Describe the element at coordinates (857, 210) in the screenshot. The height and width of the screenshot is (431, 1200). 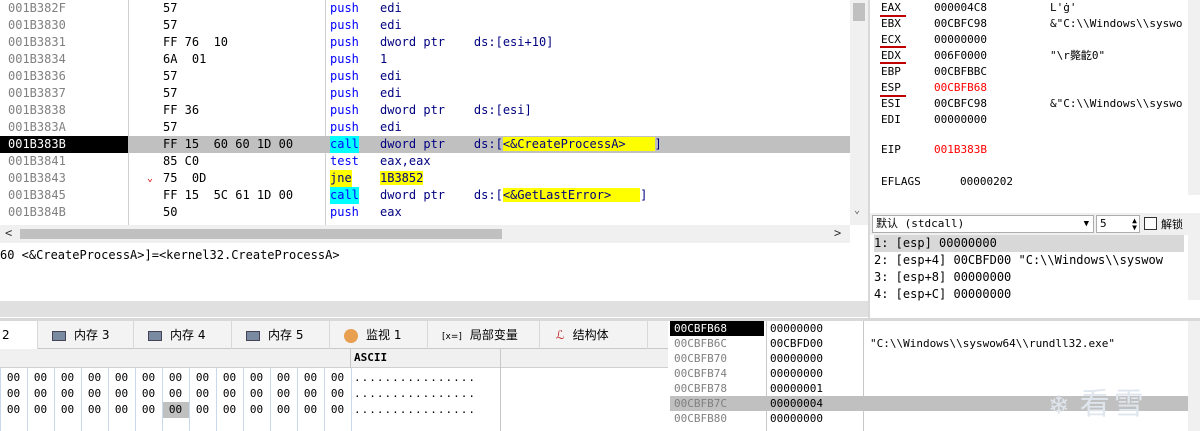
I see `chevron-down-icon: ⌄` at that location.